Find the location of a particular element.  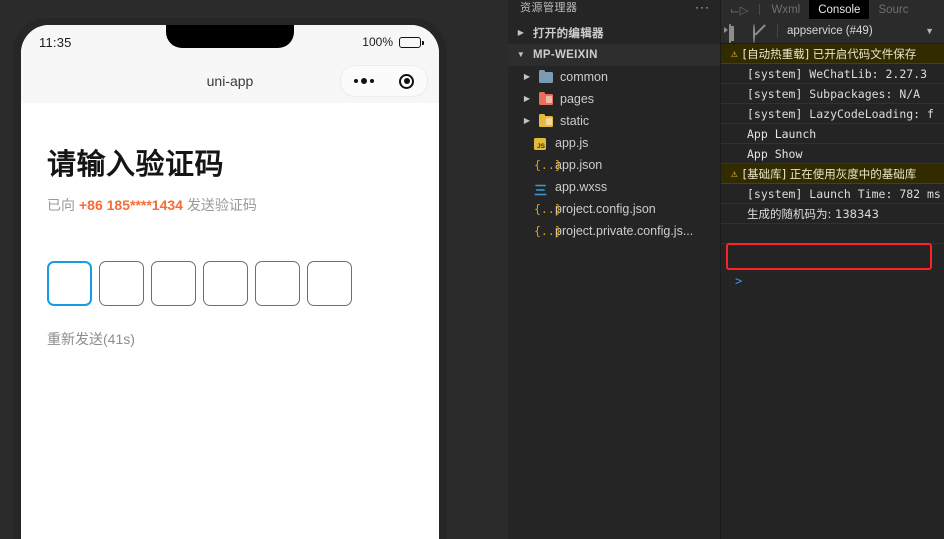

console-row-system: [system] Subpackages: N/A is located at coordinates (832, 94).